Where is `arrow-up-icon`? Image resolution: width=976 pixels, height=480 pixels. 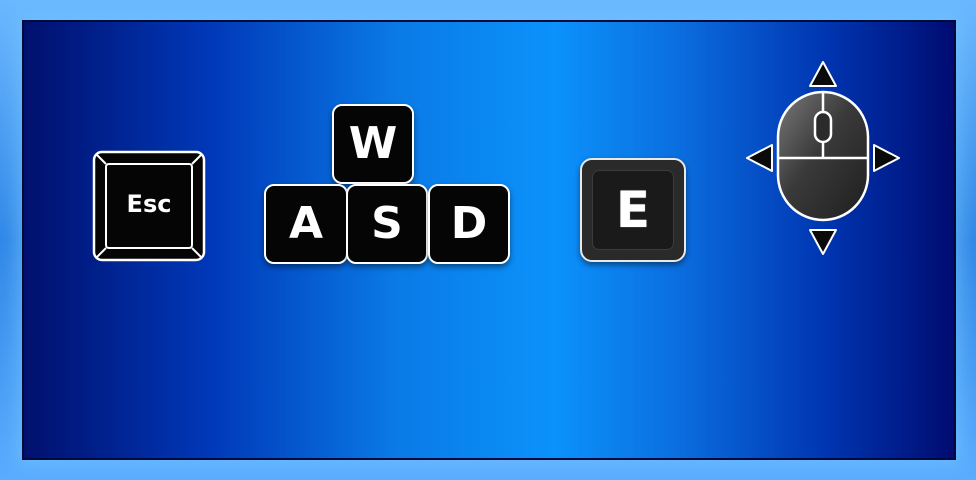
arrow-up-icon is located at coordinates (823, 74).